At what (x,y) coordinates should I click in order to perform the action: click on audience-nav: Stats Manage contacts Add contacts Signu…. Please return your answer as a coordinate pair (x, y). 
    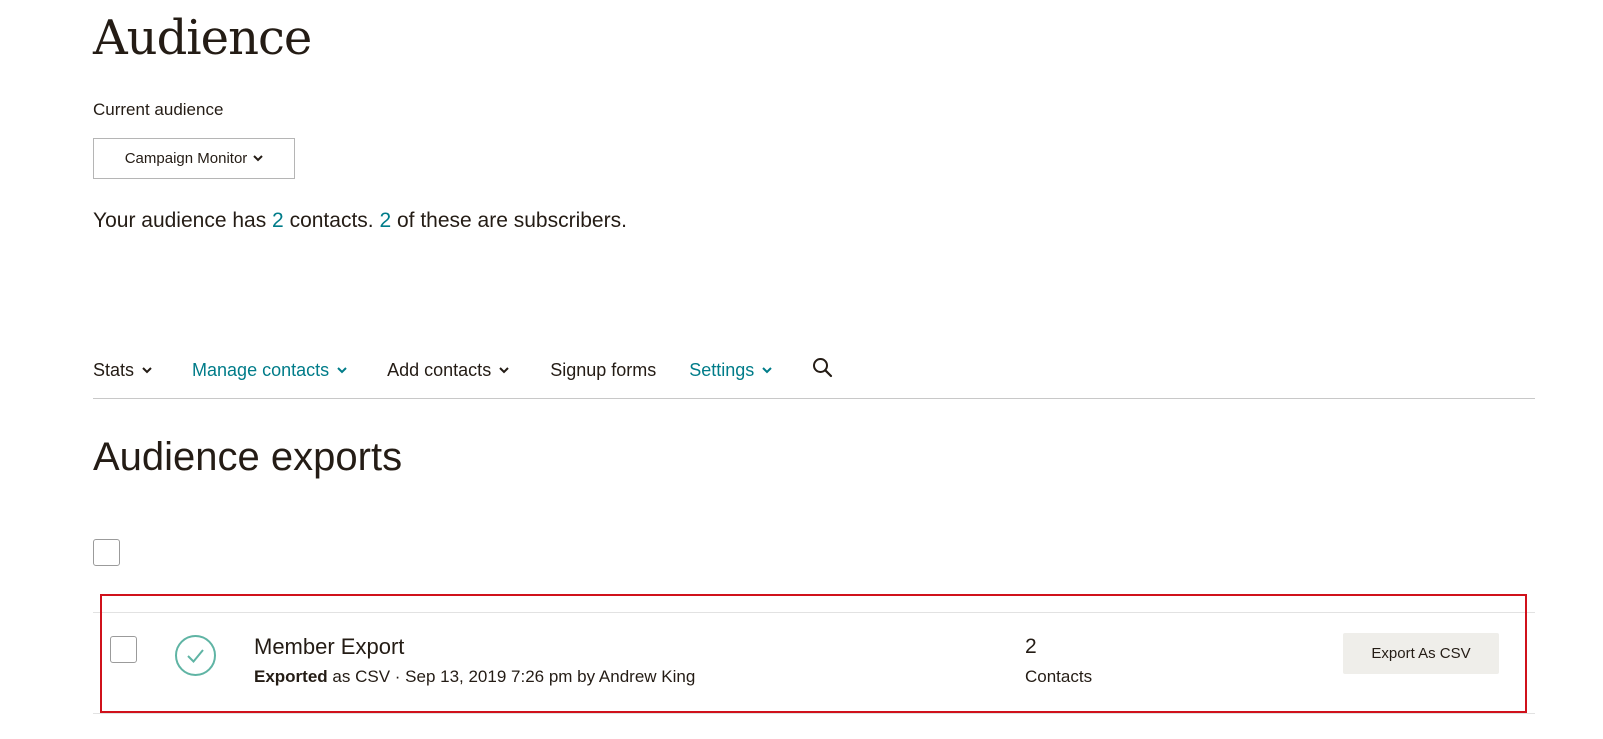
    Looking at the image, I should click on (814, 377).